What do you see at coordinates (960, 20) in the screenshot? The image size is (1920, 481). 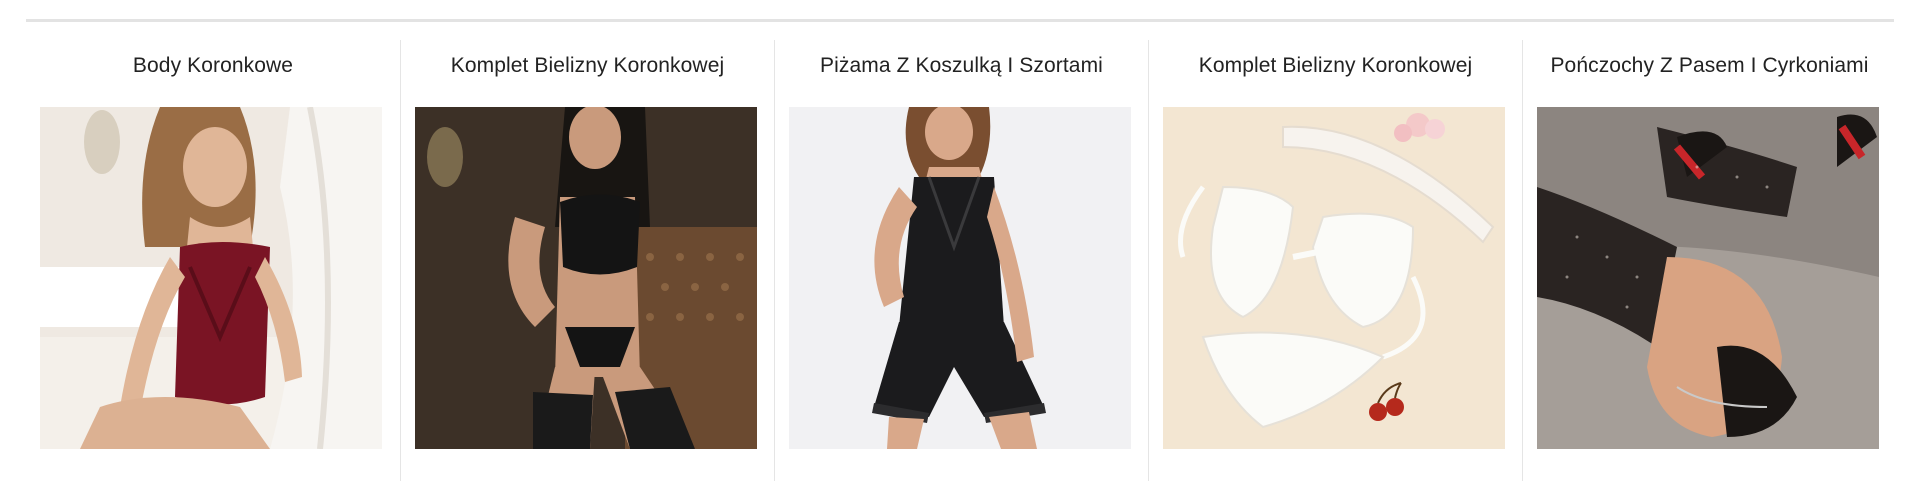 I see `top-divider` at bounding box center [960, 20].